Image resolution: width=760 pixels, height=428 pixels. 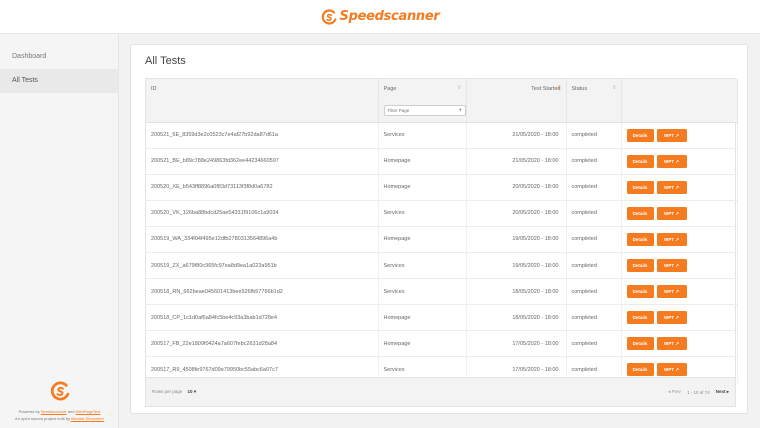 What do you see at coordinates (174, 392) in the screenshot?
I see `rows-per-page: Rows per page 10 ▾` at bounding box center [174, 392].